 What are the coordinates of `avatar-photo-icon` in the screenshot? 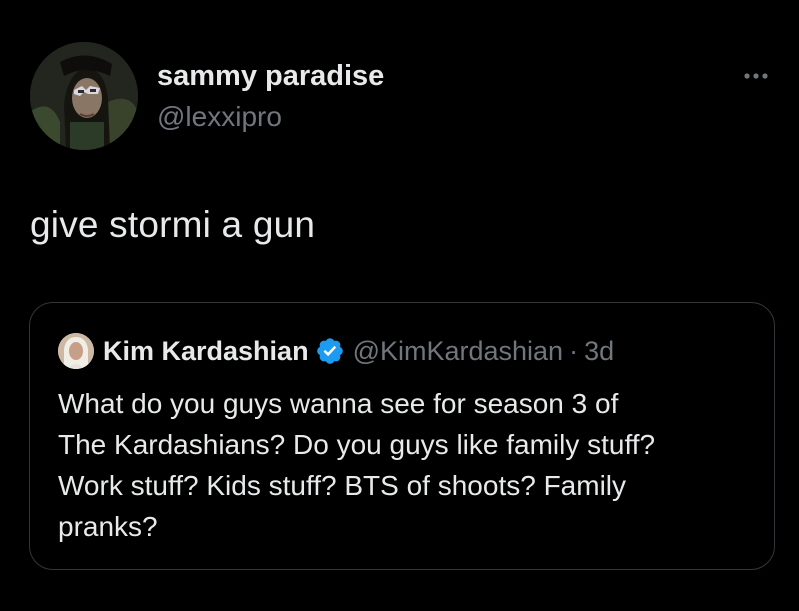 It's located at (84, 96).